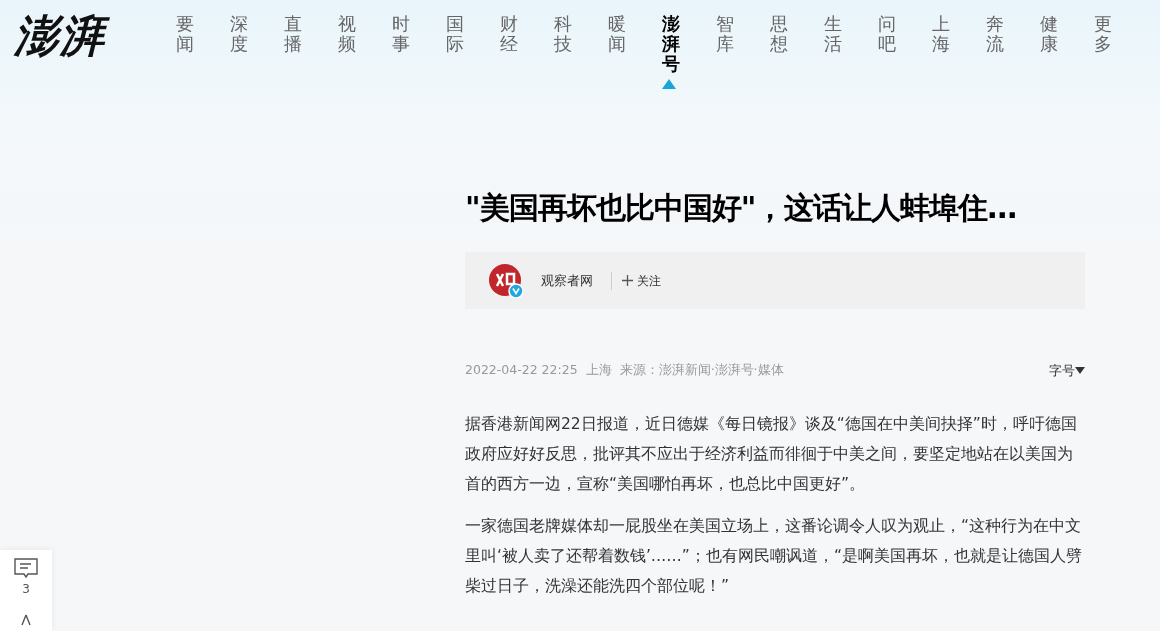 This screenshot has width=1160, height=631. Describe the element at coordinates (26, 620) in the screenshot. I see `like-icon` at that location.